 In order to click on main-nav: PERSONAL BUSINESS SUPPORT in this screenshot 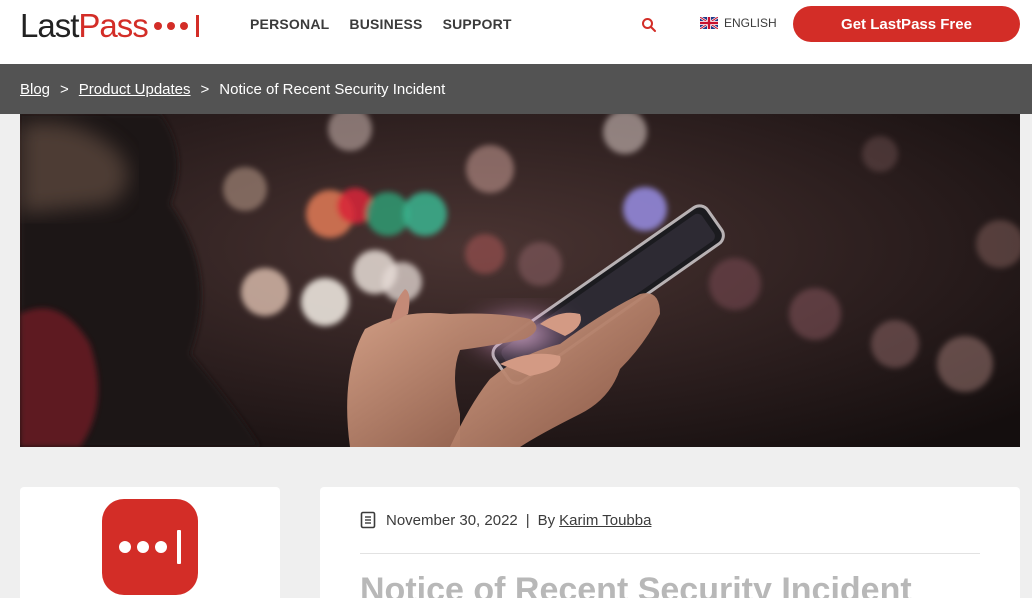, I will do `click(381, 24)`.